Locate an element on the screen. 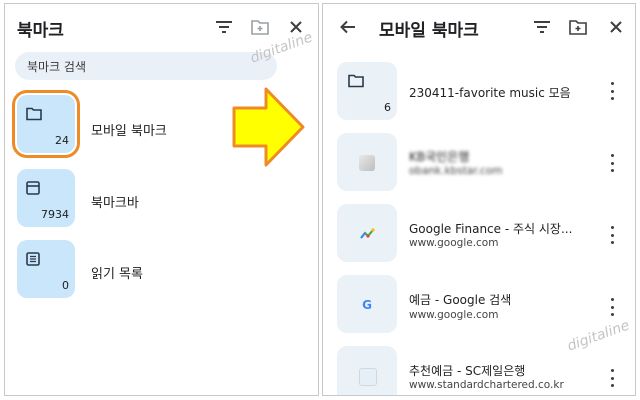  bookmark-title-text: 추천예금 - SC제일은행 is located at coordinates (467, 371).